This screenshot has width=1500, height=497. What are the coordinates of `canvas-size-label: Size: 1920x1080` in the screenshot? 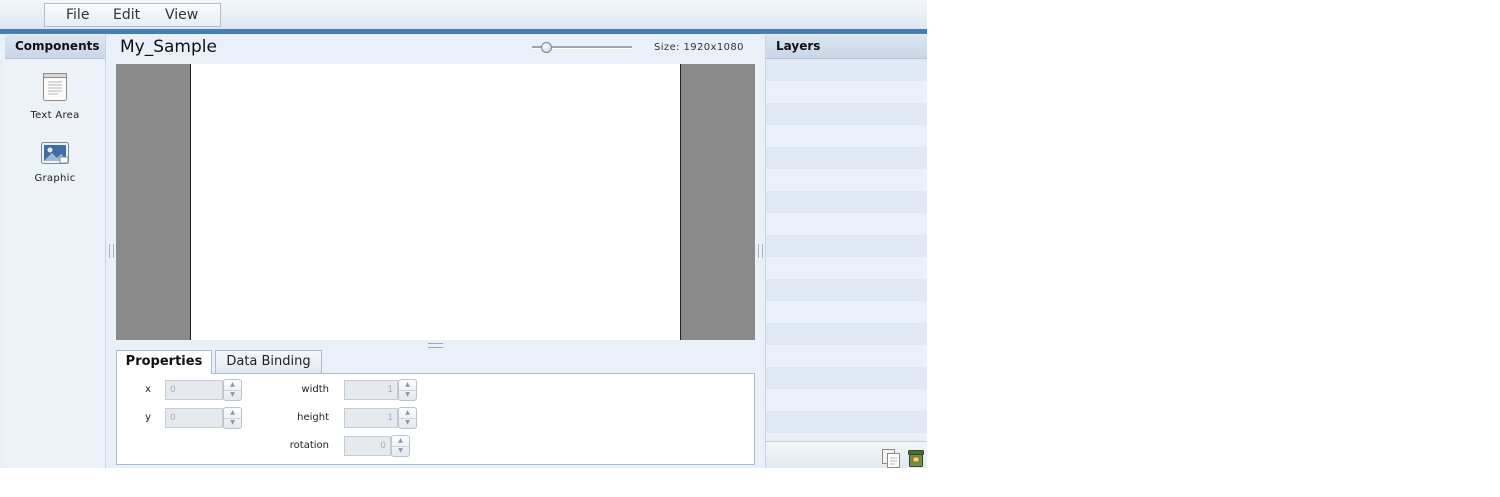 It's located at (699, 47).